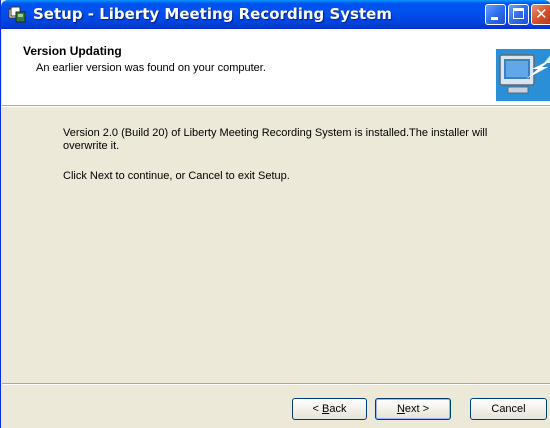 This screenshot has width=550, height=428. Describe the element at coordinates (72, 51) in the screenshot. I see `page-title: Version Updating` at that location.